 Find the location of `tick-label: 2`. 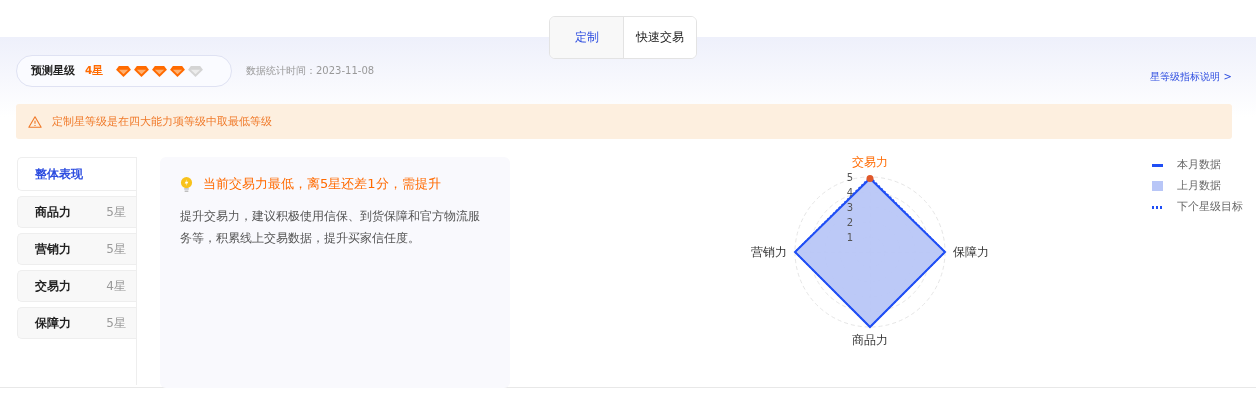

tick-label: 2 is located at coordinates (850, 222).